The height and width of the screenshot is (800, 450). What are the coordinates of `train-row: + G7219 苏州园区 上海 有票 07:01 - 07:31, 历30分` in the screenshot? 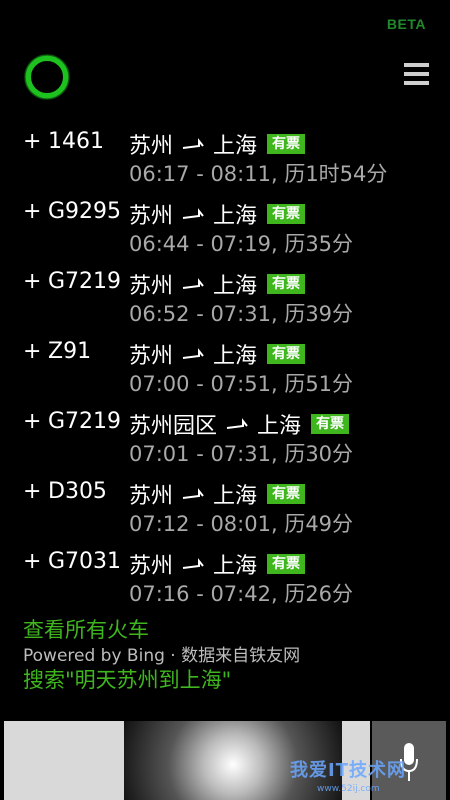 It's located at (225, 440).